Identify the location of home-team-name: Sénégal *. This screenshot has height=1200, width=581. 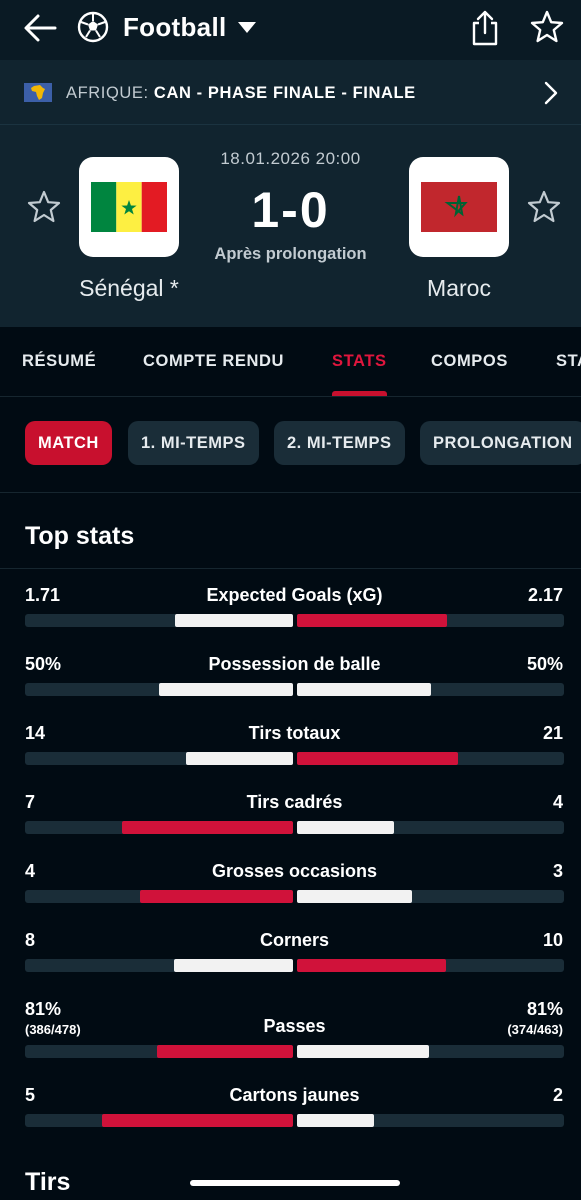
(129, 288).